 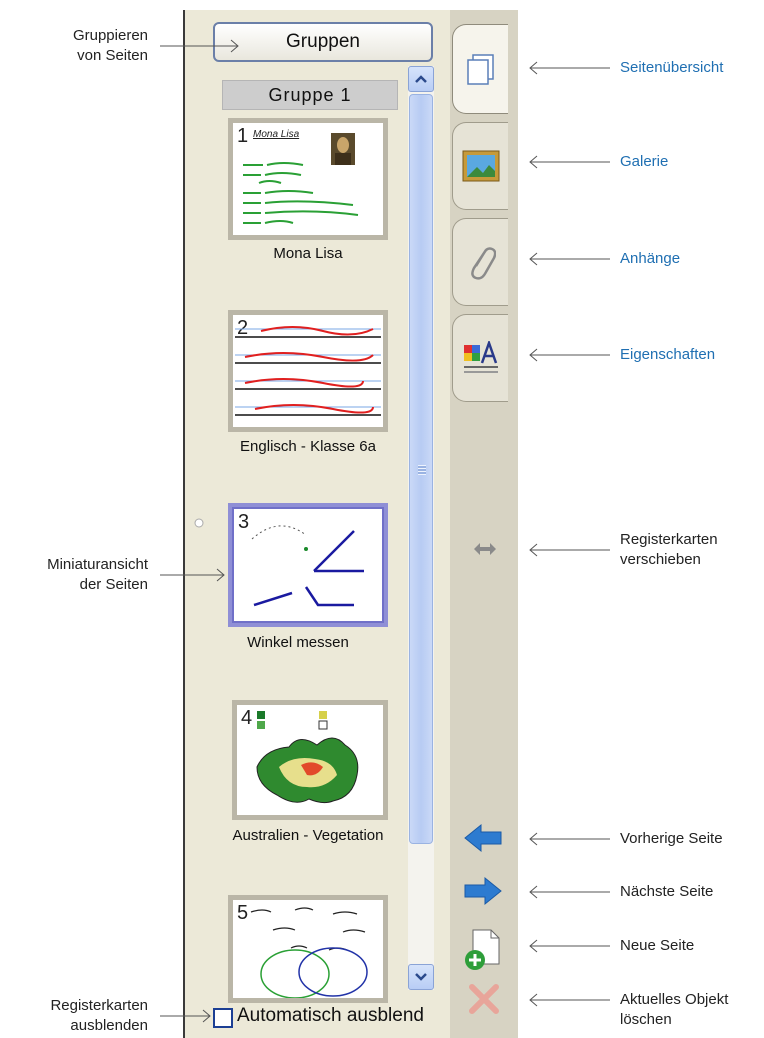 I want to click on picture-icon, so click(x=480, y=166).